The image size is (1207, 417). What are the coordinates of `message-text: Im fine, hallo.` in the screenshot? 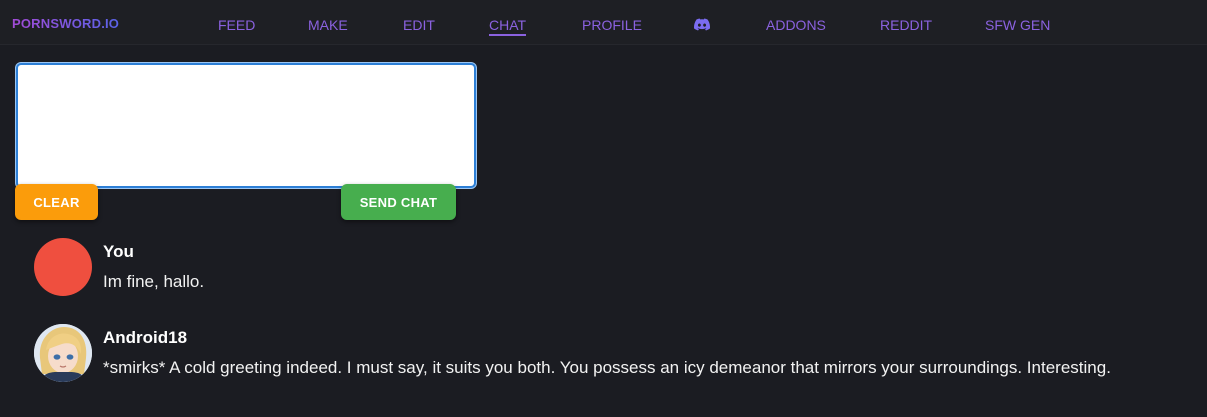 It's located at (154, 281).